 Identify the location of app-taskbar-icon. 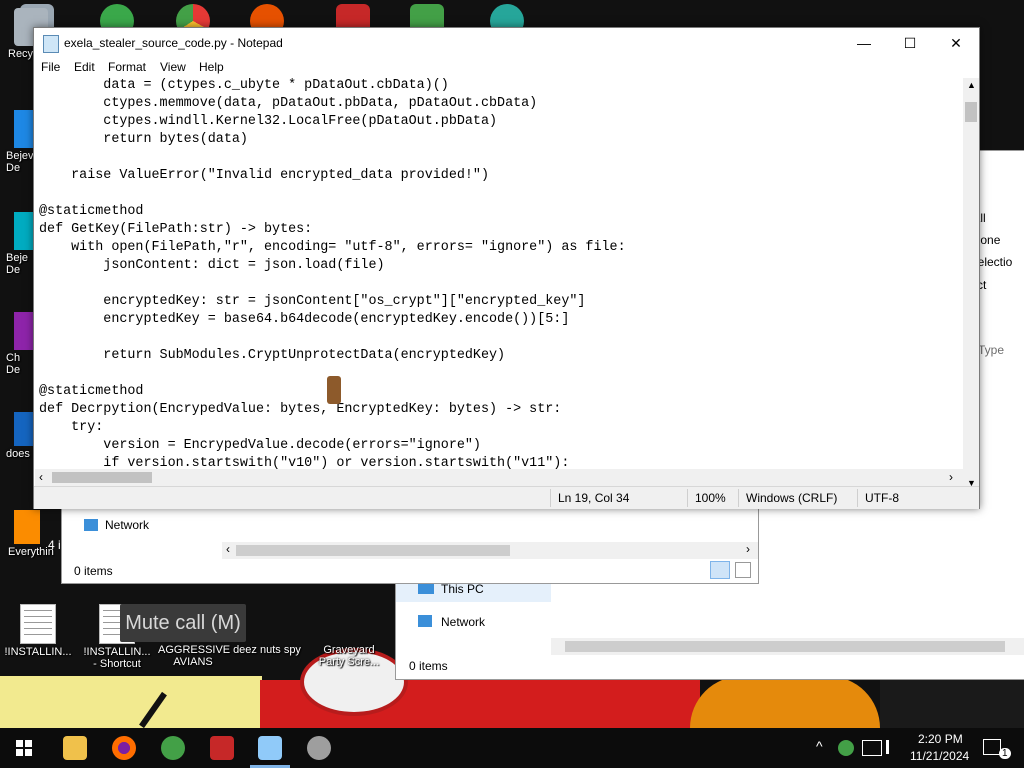
(319, 748).